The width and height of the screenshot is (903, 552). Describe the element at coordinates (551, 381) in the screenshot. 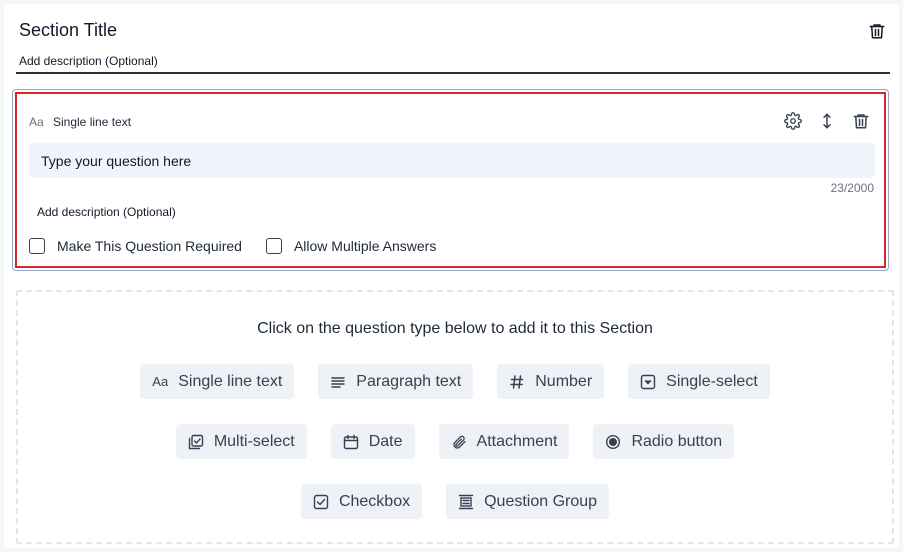

I see `add-number-button: Number` at that location.